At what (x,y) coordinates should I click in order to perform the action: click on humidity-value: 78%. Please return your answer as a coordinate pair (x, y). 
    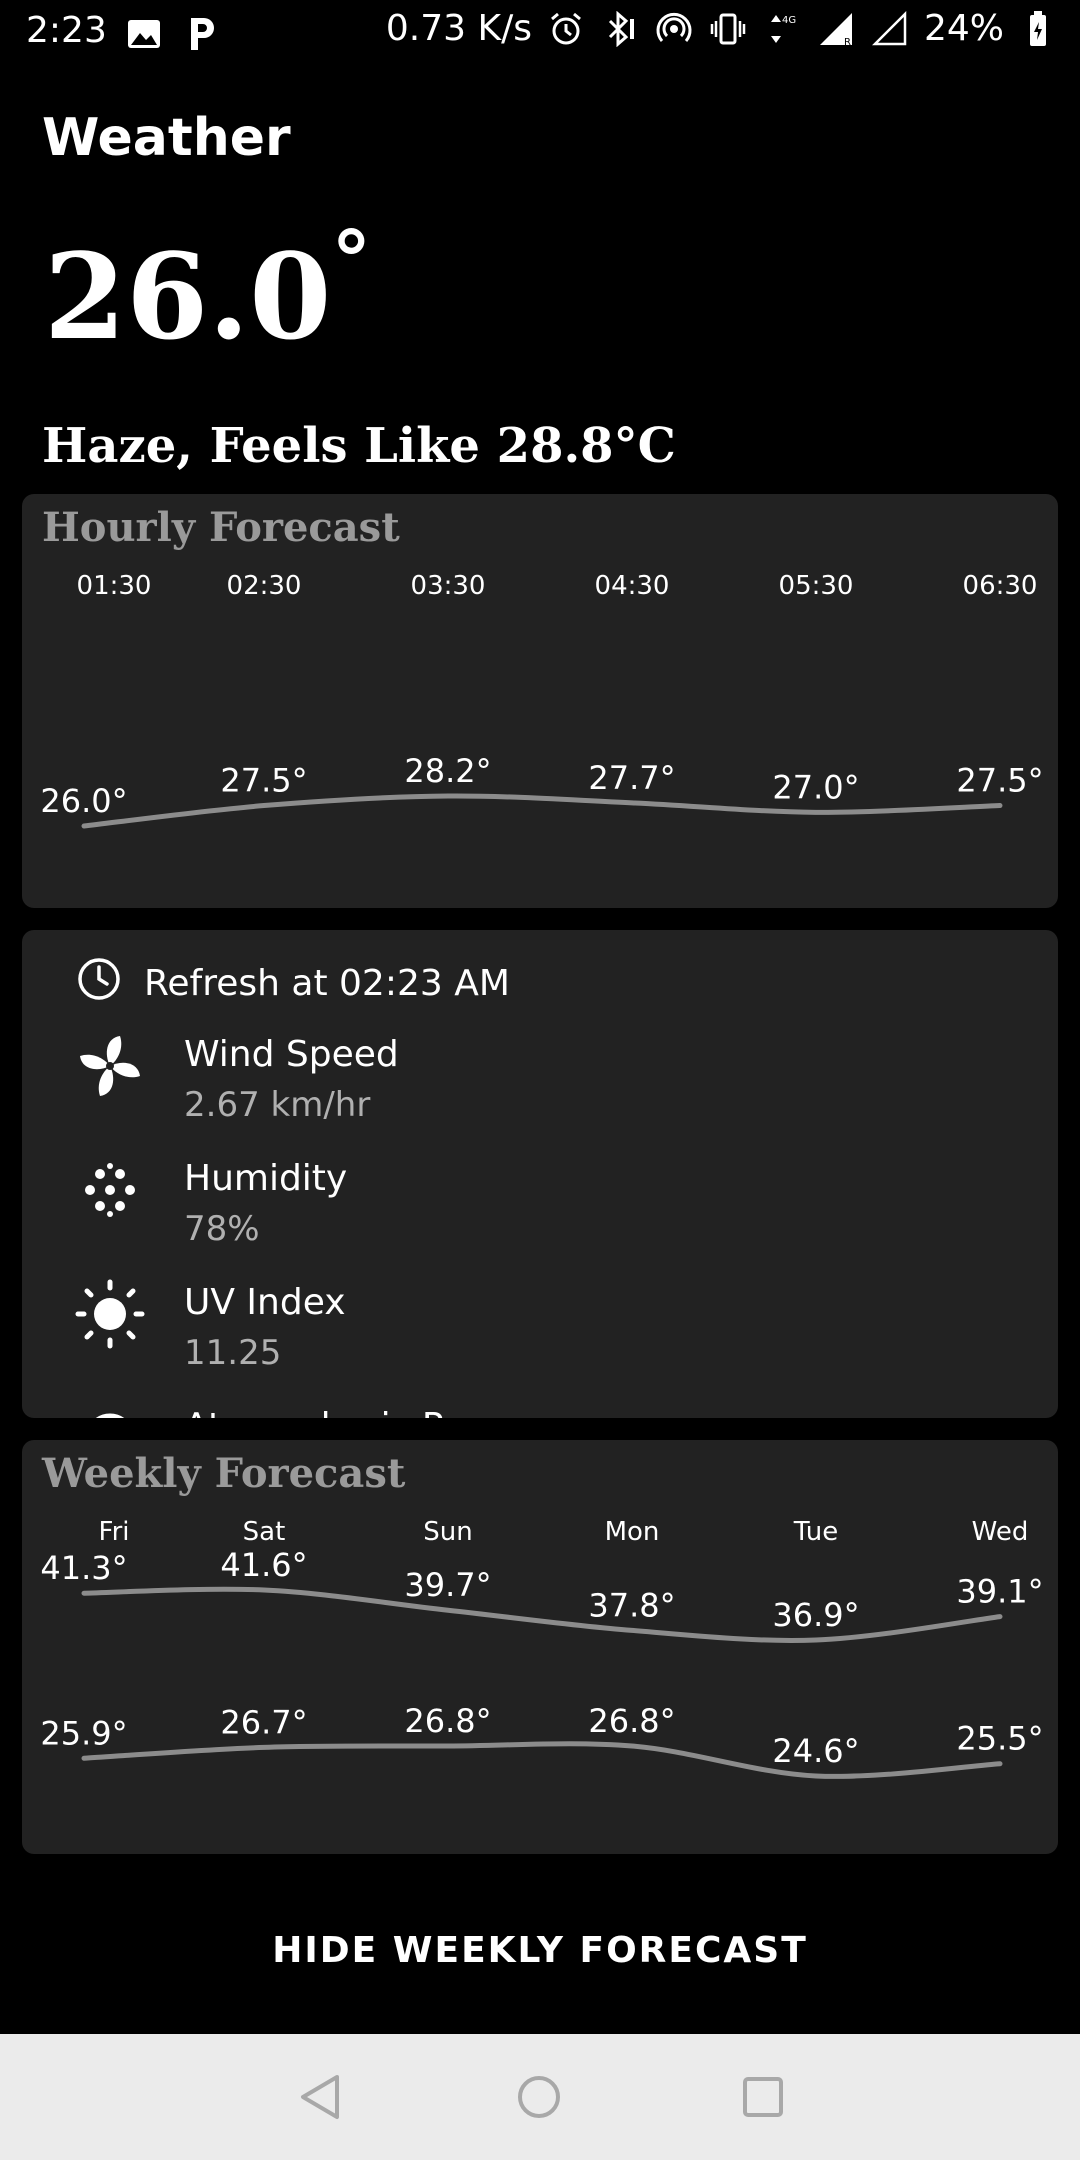
    Looking at the image, I should click on (222, 1229).